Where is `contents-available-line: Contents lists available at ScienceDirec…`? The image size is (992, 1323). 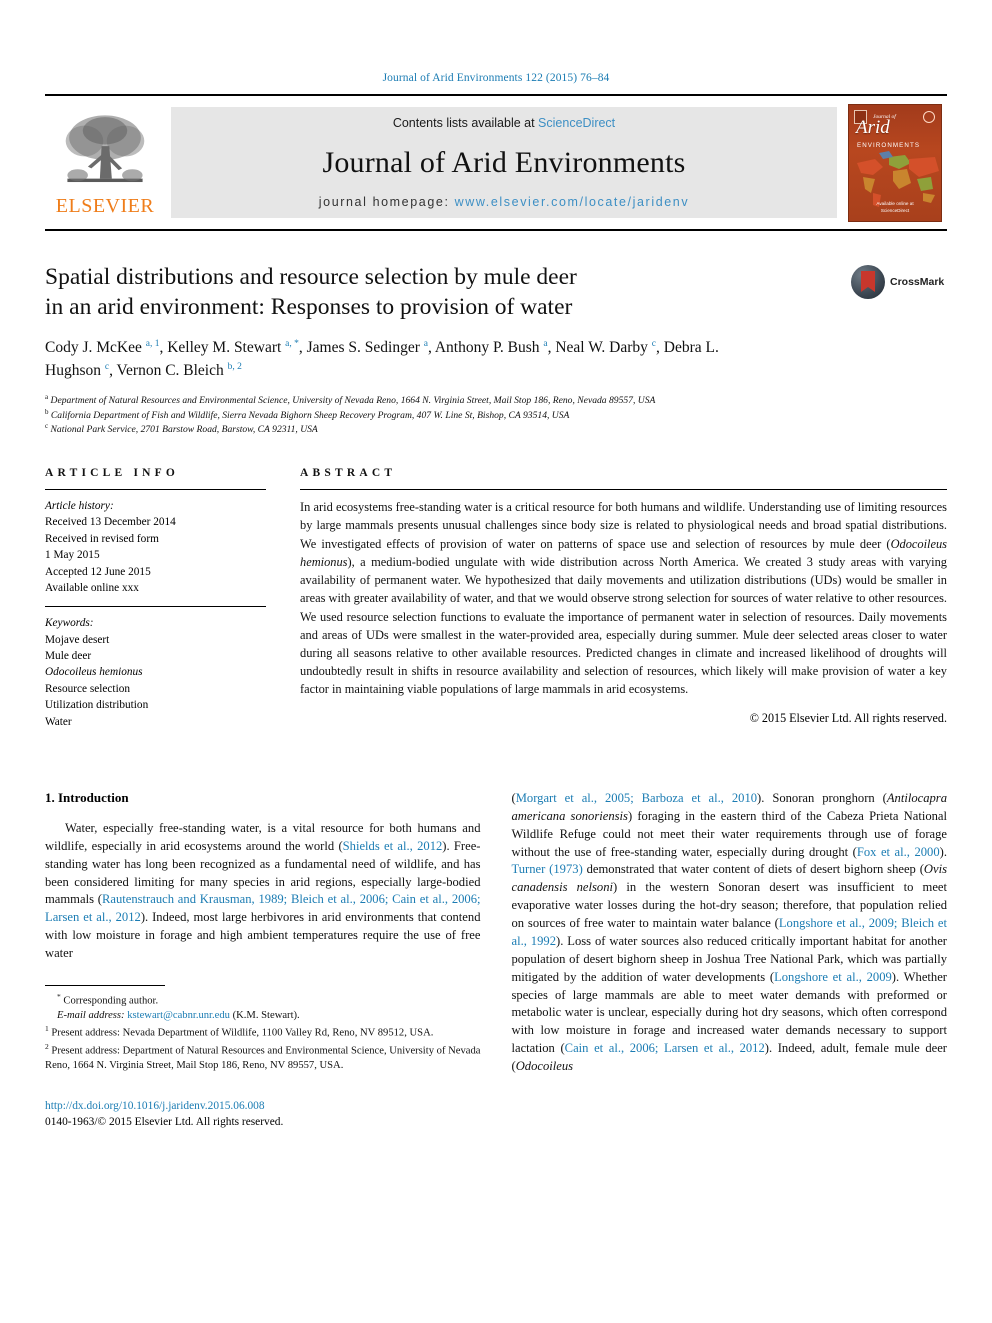 contents-available-line: Contents lists available at ScienceDirec… is located at coordinates (504, 123).